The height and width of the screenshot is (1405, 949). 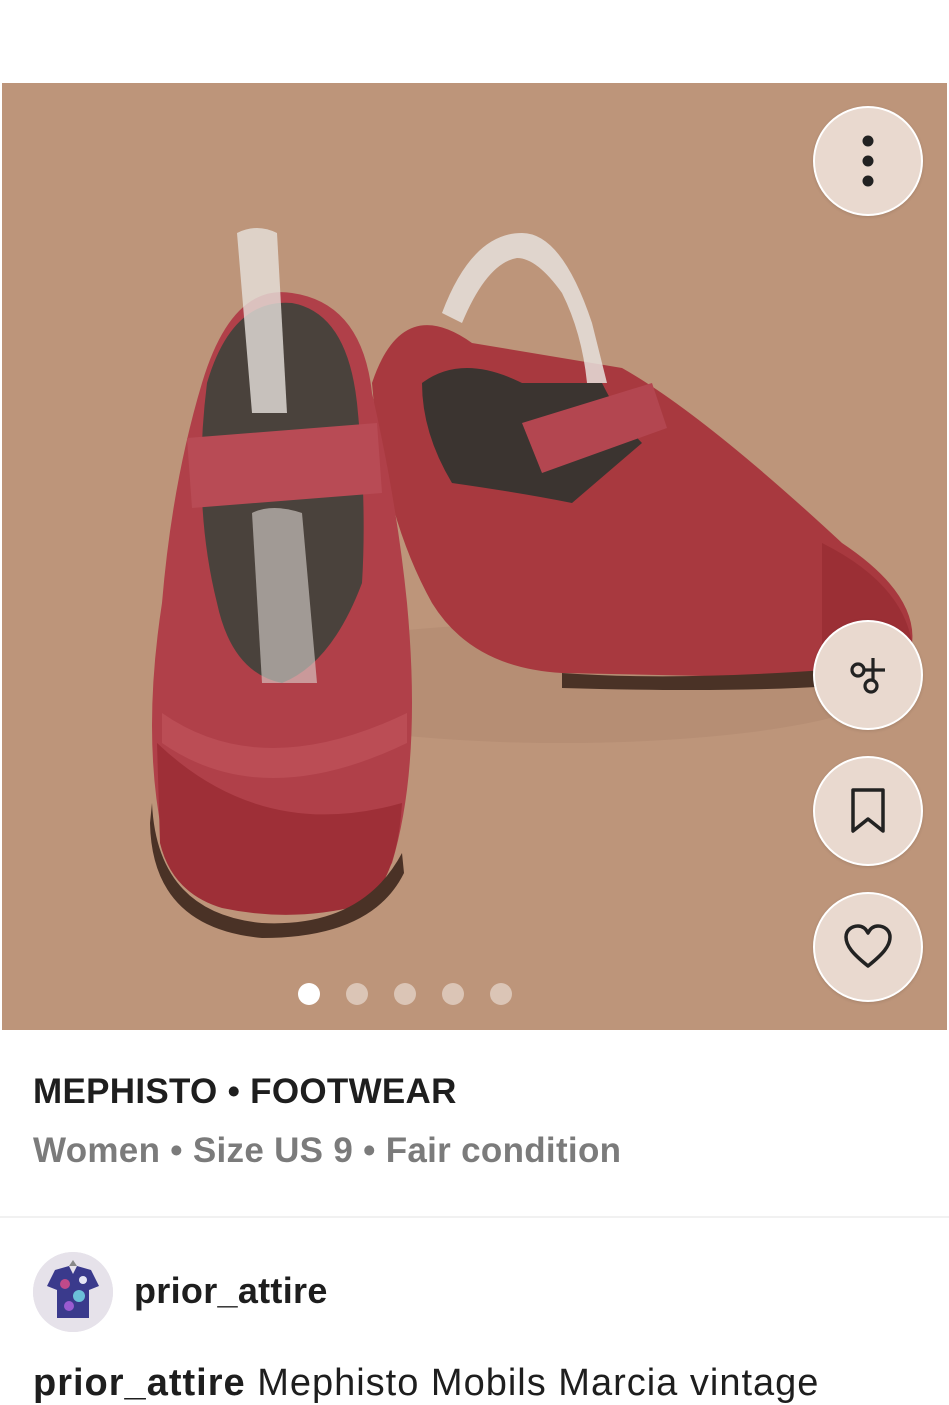 What do you see at coordinates (474, 994) in the screenshot?
I see `carousel-pagination` at bounding box center [474, 994].